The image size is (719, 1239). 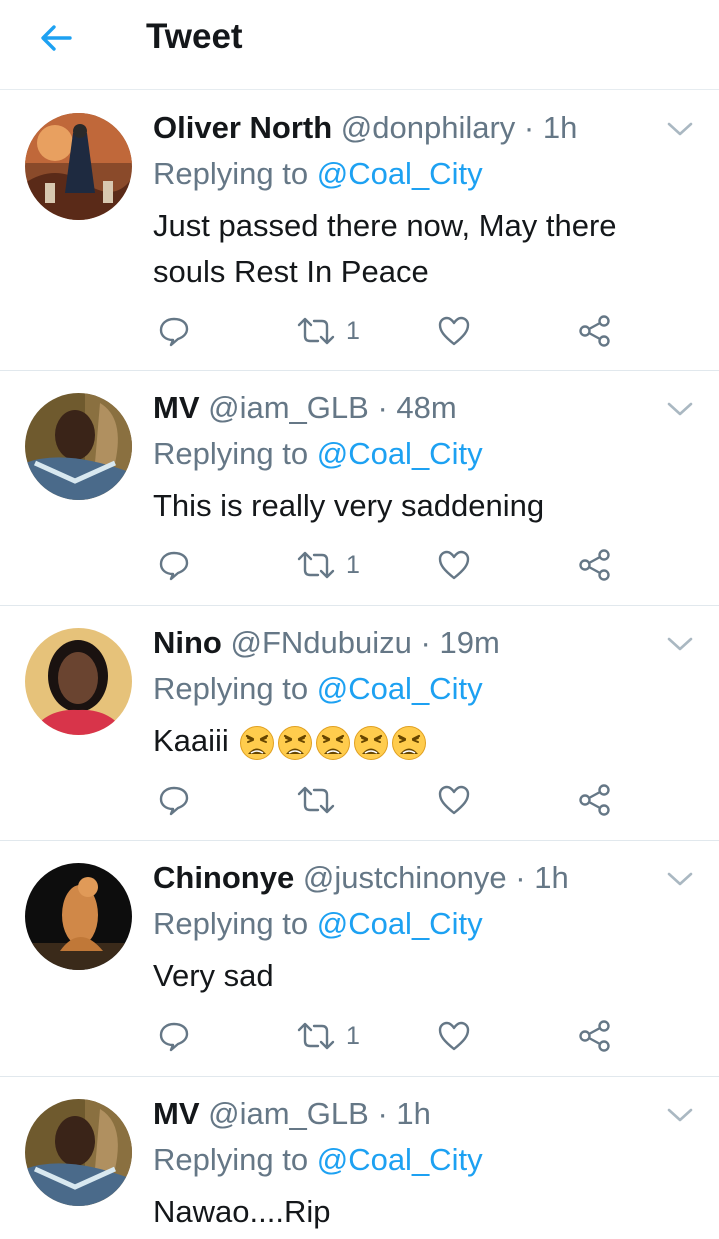 I want to click on timestamp: 48m, so click(x=426, y=407).